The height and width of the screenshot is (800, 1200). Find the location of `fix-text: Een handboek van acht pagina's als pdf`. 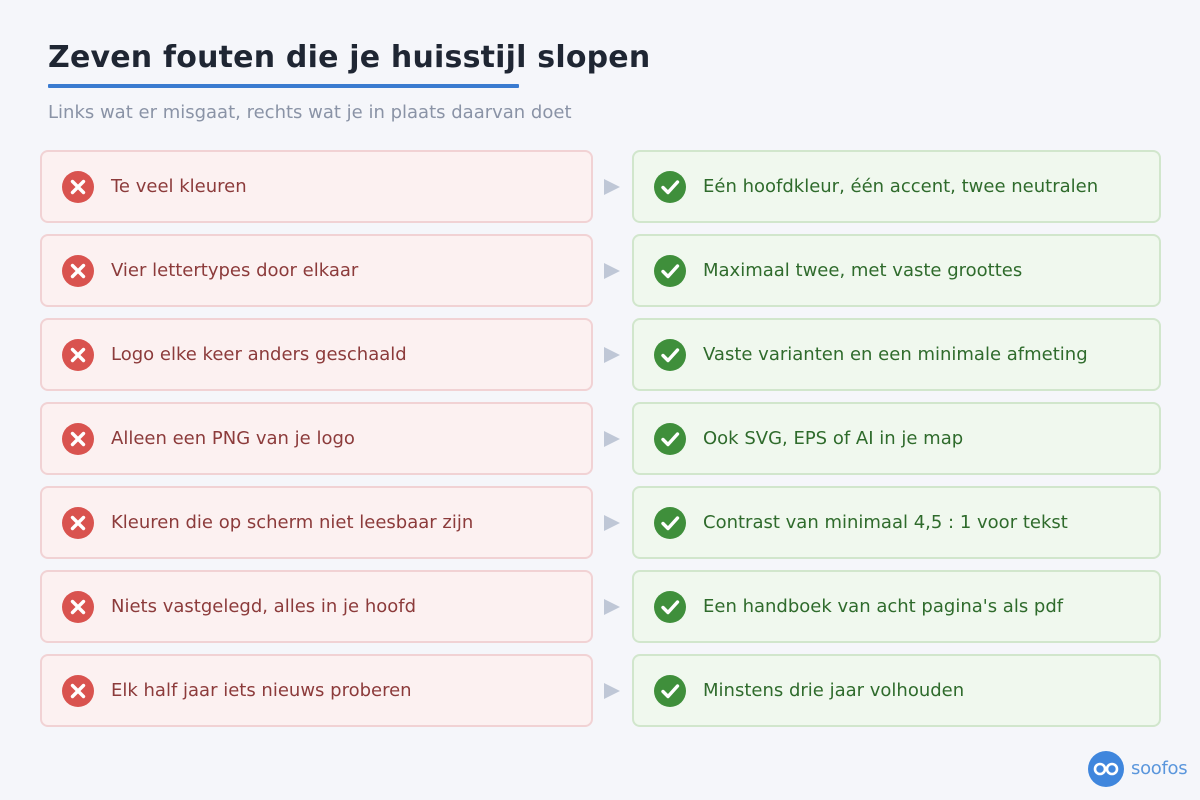

fix-text: Een handboek van acht pagina's als pdf is located at coordinates (883, 606).